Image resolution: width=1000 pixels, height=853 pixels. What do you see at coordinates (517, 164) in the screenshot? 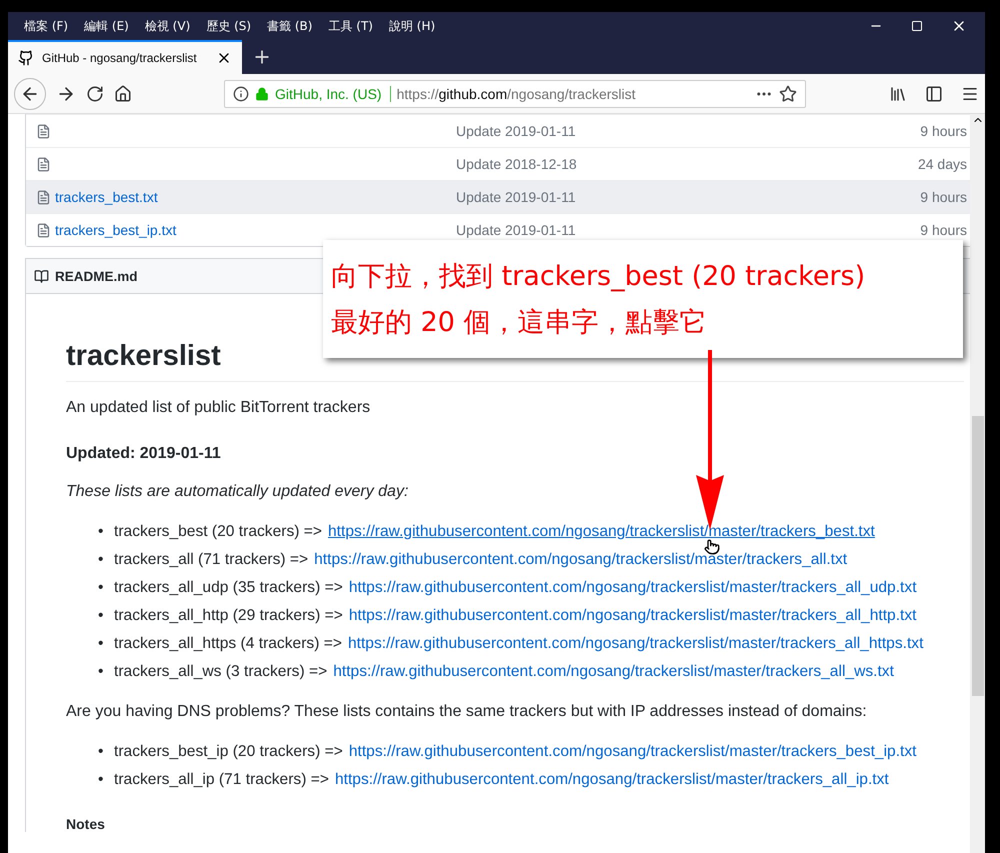
I see `commit-message: Update 2018-12-18` at bounding box center [517, 164].